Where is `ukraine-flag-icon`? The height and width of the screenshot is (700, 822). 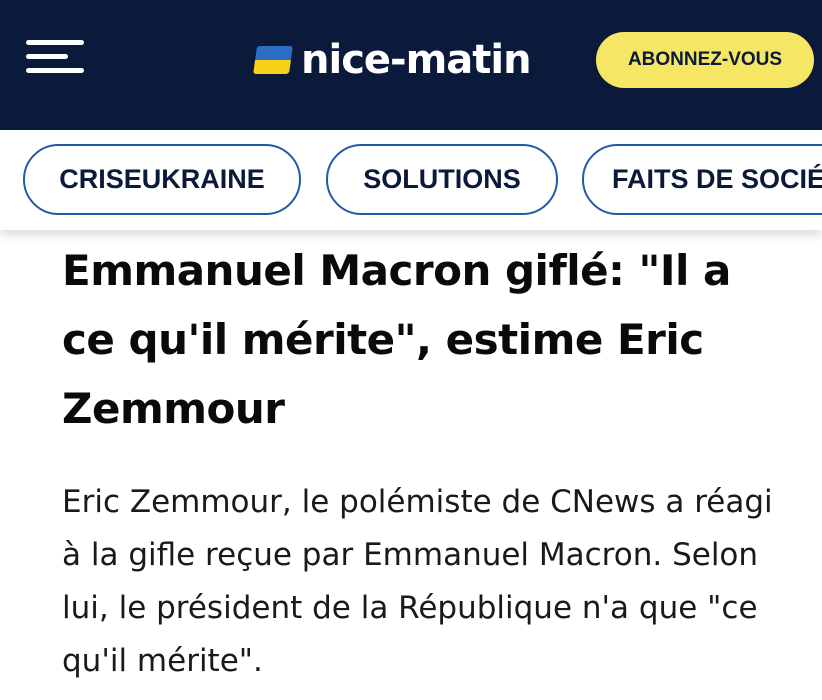
ukraine-flag-icon is located at coordinates (273, 60).